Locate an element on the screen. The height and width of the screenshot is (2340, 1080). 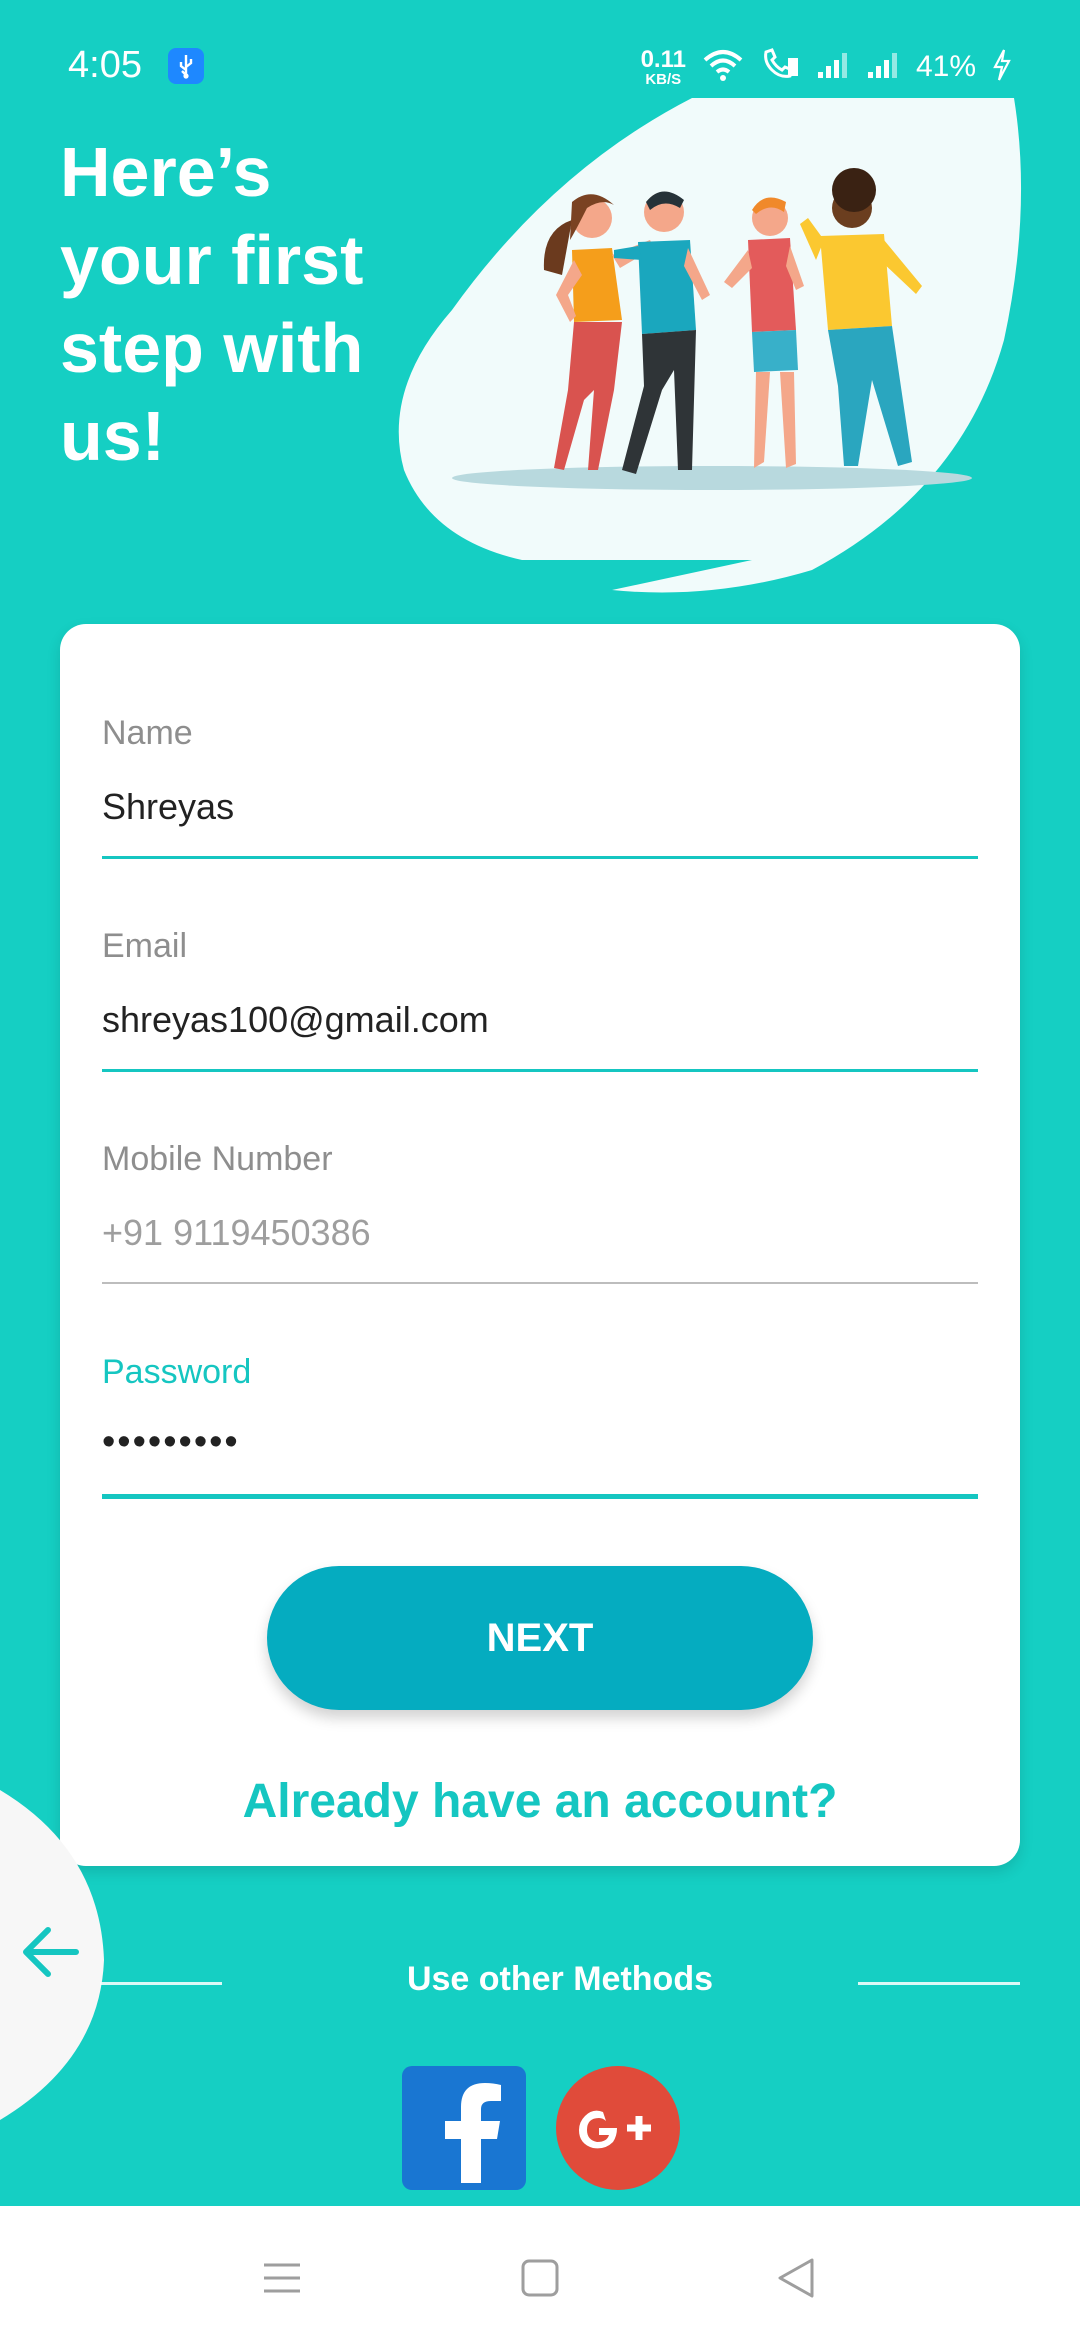
friends-illustration is located at coordinates (710, 345).